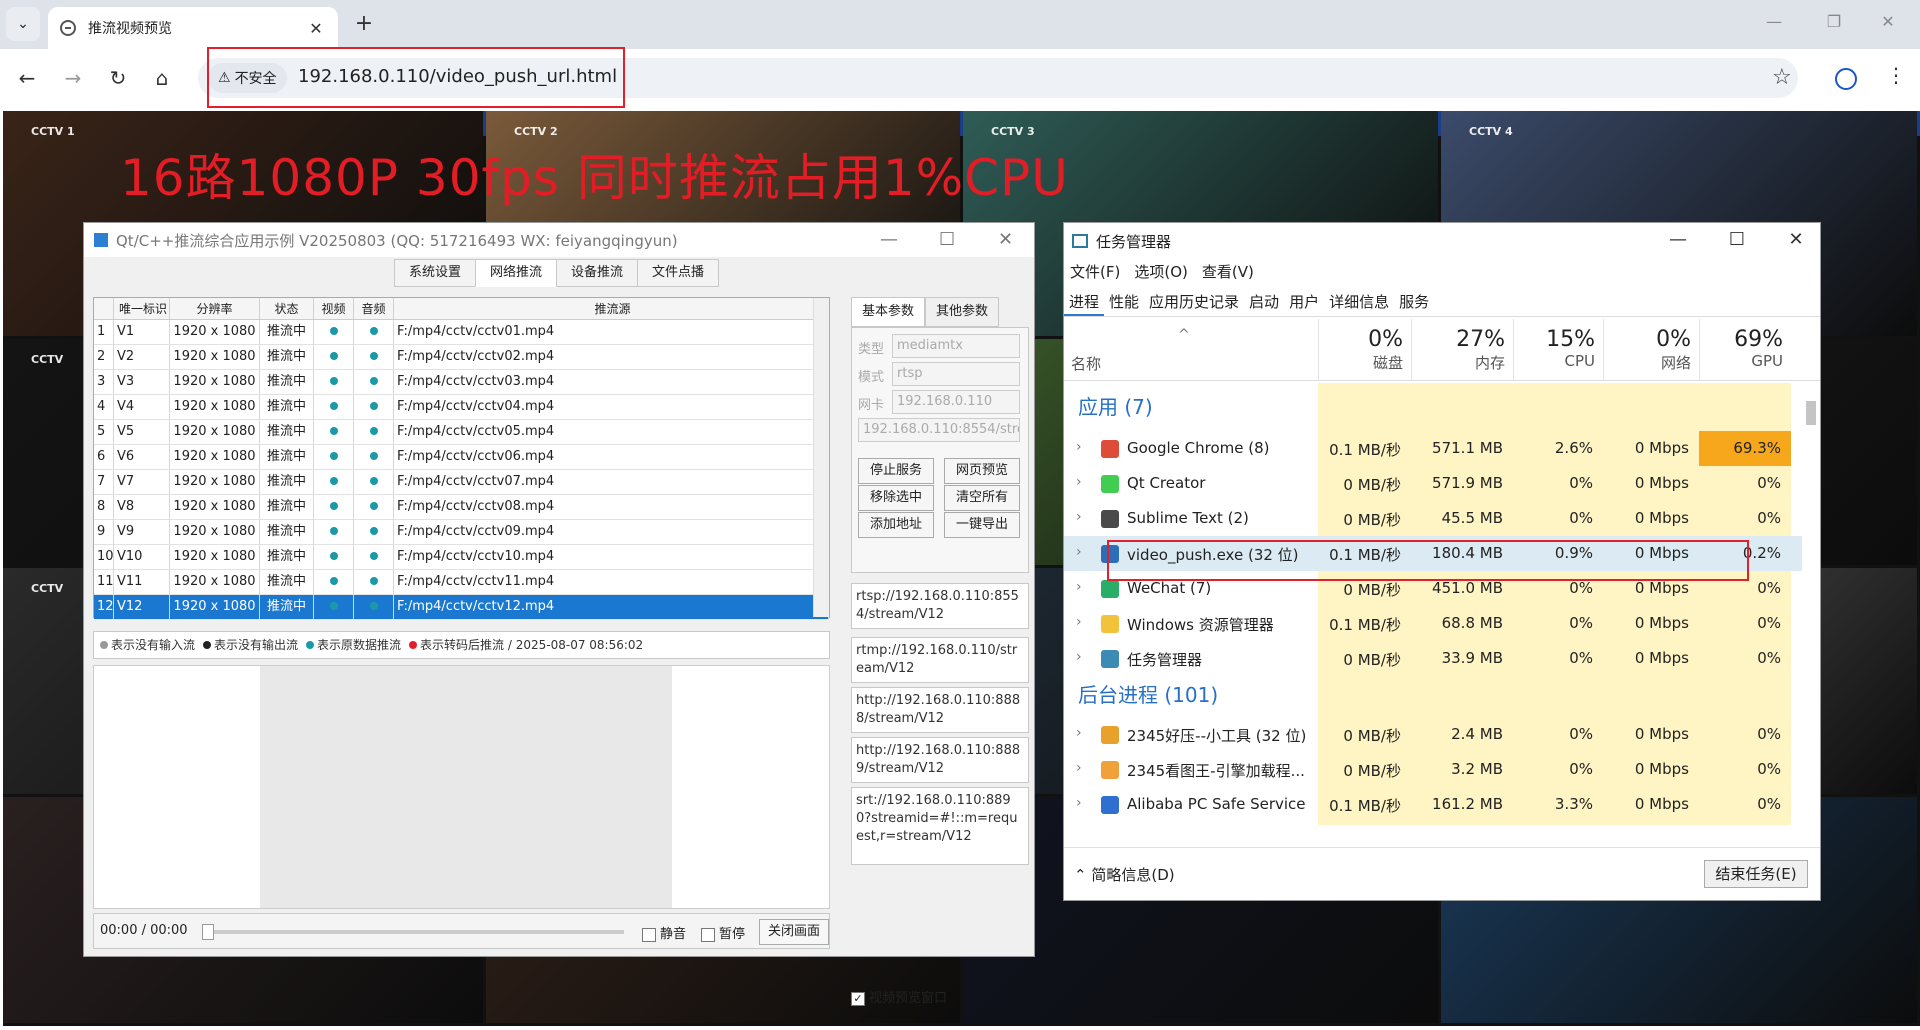 The image size is (1920, 1030). Describe the element at coordinates (208, 932) in the screenshot. I see `slider-handle` at that location.